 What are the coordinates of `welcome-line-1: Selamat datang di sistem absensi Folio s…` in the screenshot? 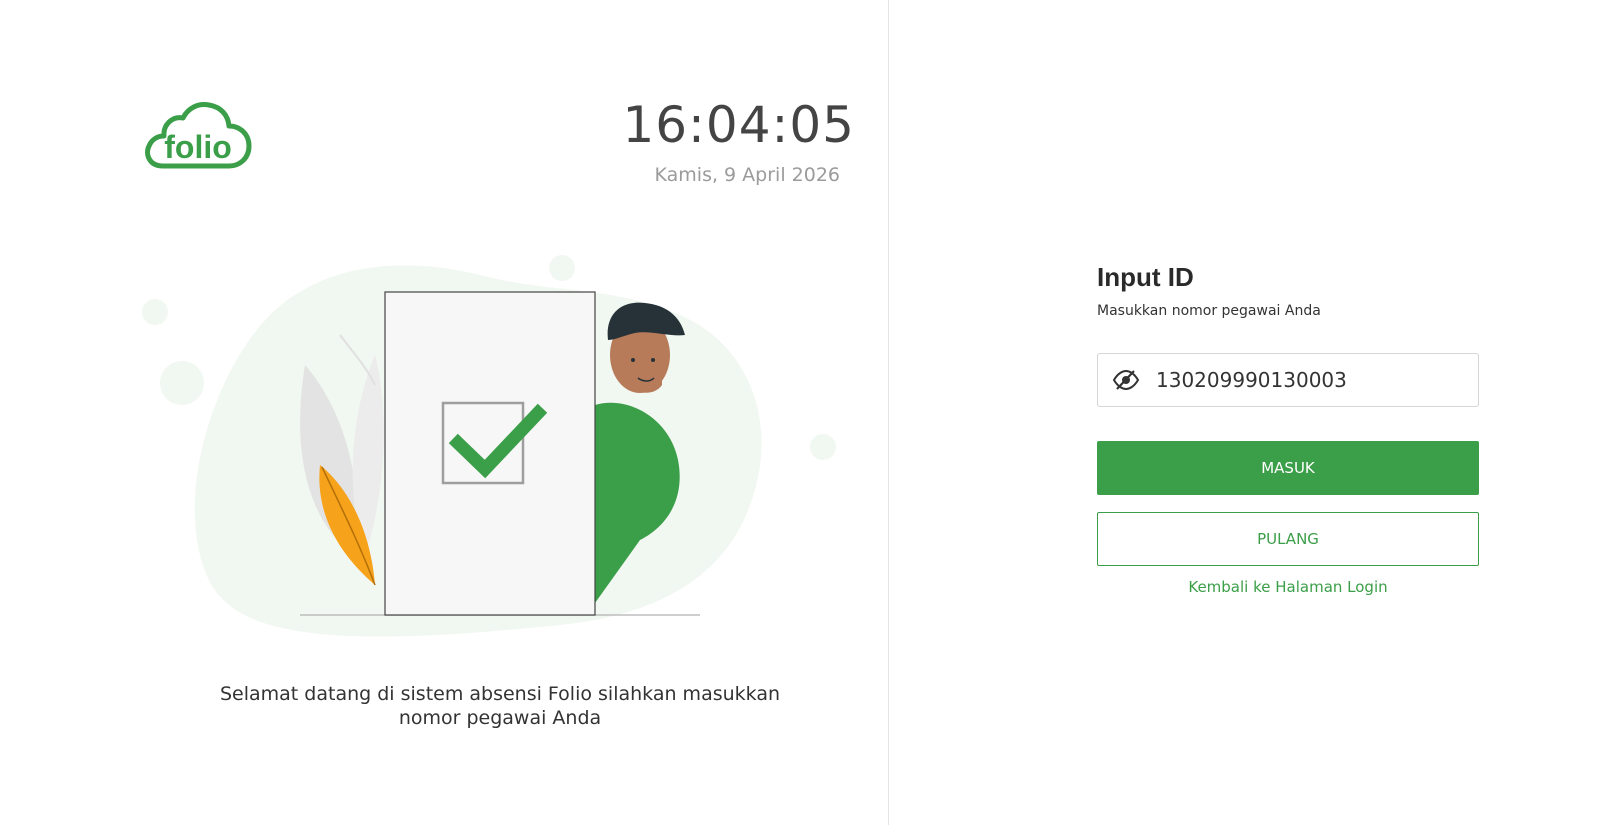 It's located at (500, 694).